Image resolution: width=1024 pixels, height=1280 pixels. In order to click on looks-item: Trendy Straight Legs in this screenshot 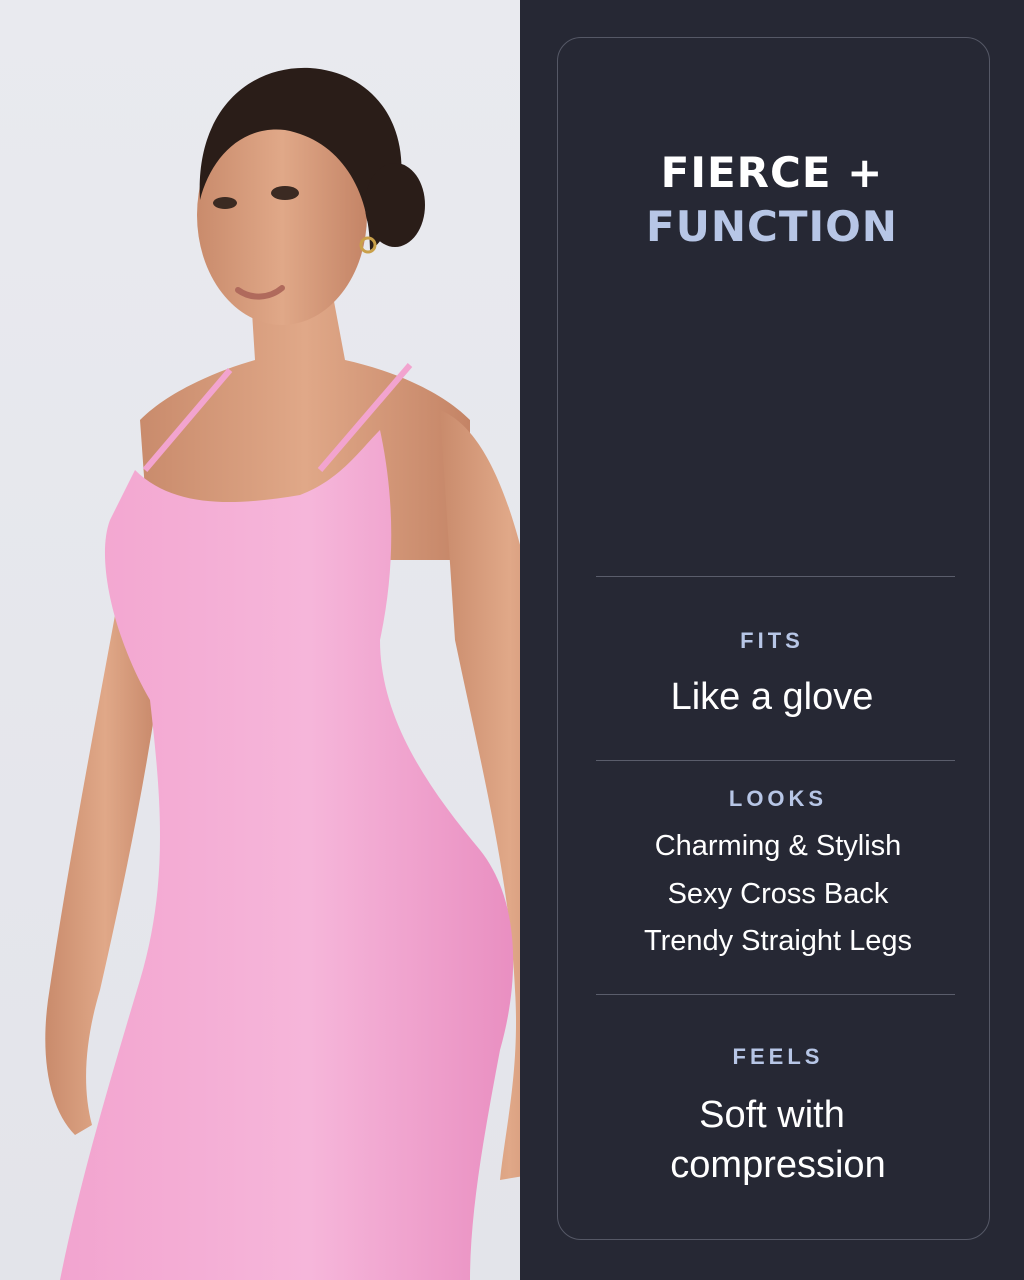, I will do `click(778, 941)`.